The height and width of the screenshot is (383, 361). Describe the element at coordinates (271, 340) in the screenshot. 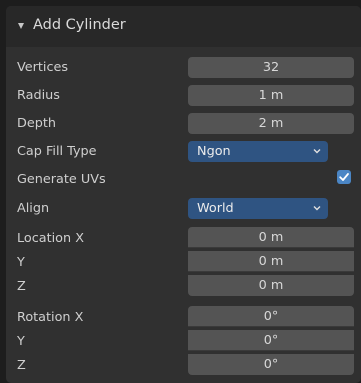

I see `rotation-y-field: 0°` at that location.